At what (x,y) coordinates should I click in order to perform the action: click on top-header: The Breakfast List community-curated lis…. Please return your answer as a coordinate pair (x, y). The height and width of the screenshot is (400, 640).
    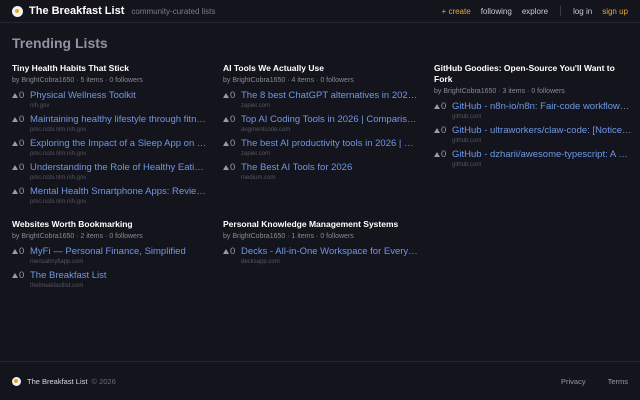
    Looking at the image, I should click on (320, 11).